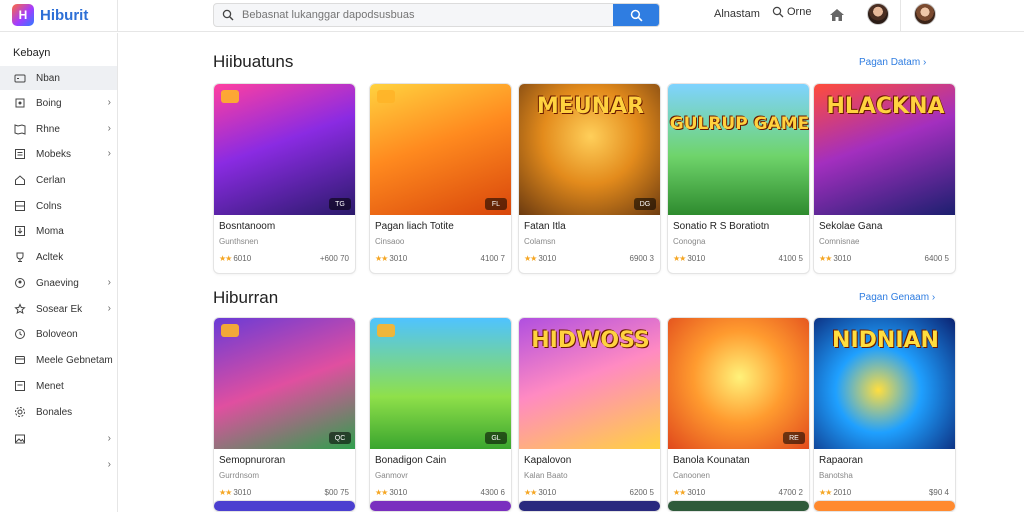 The image size is (1024, 512). I want to click on see-all-link: Pagan Datam ›, so click(892, 62).